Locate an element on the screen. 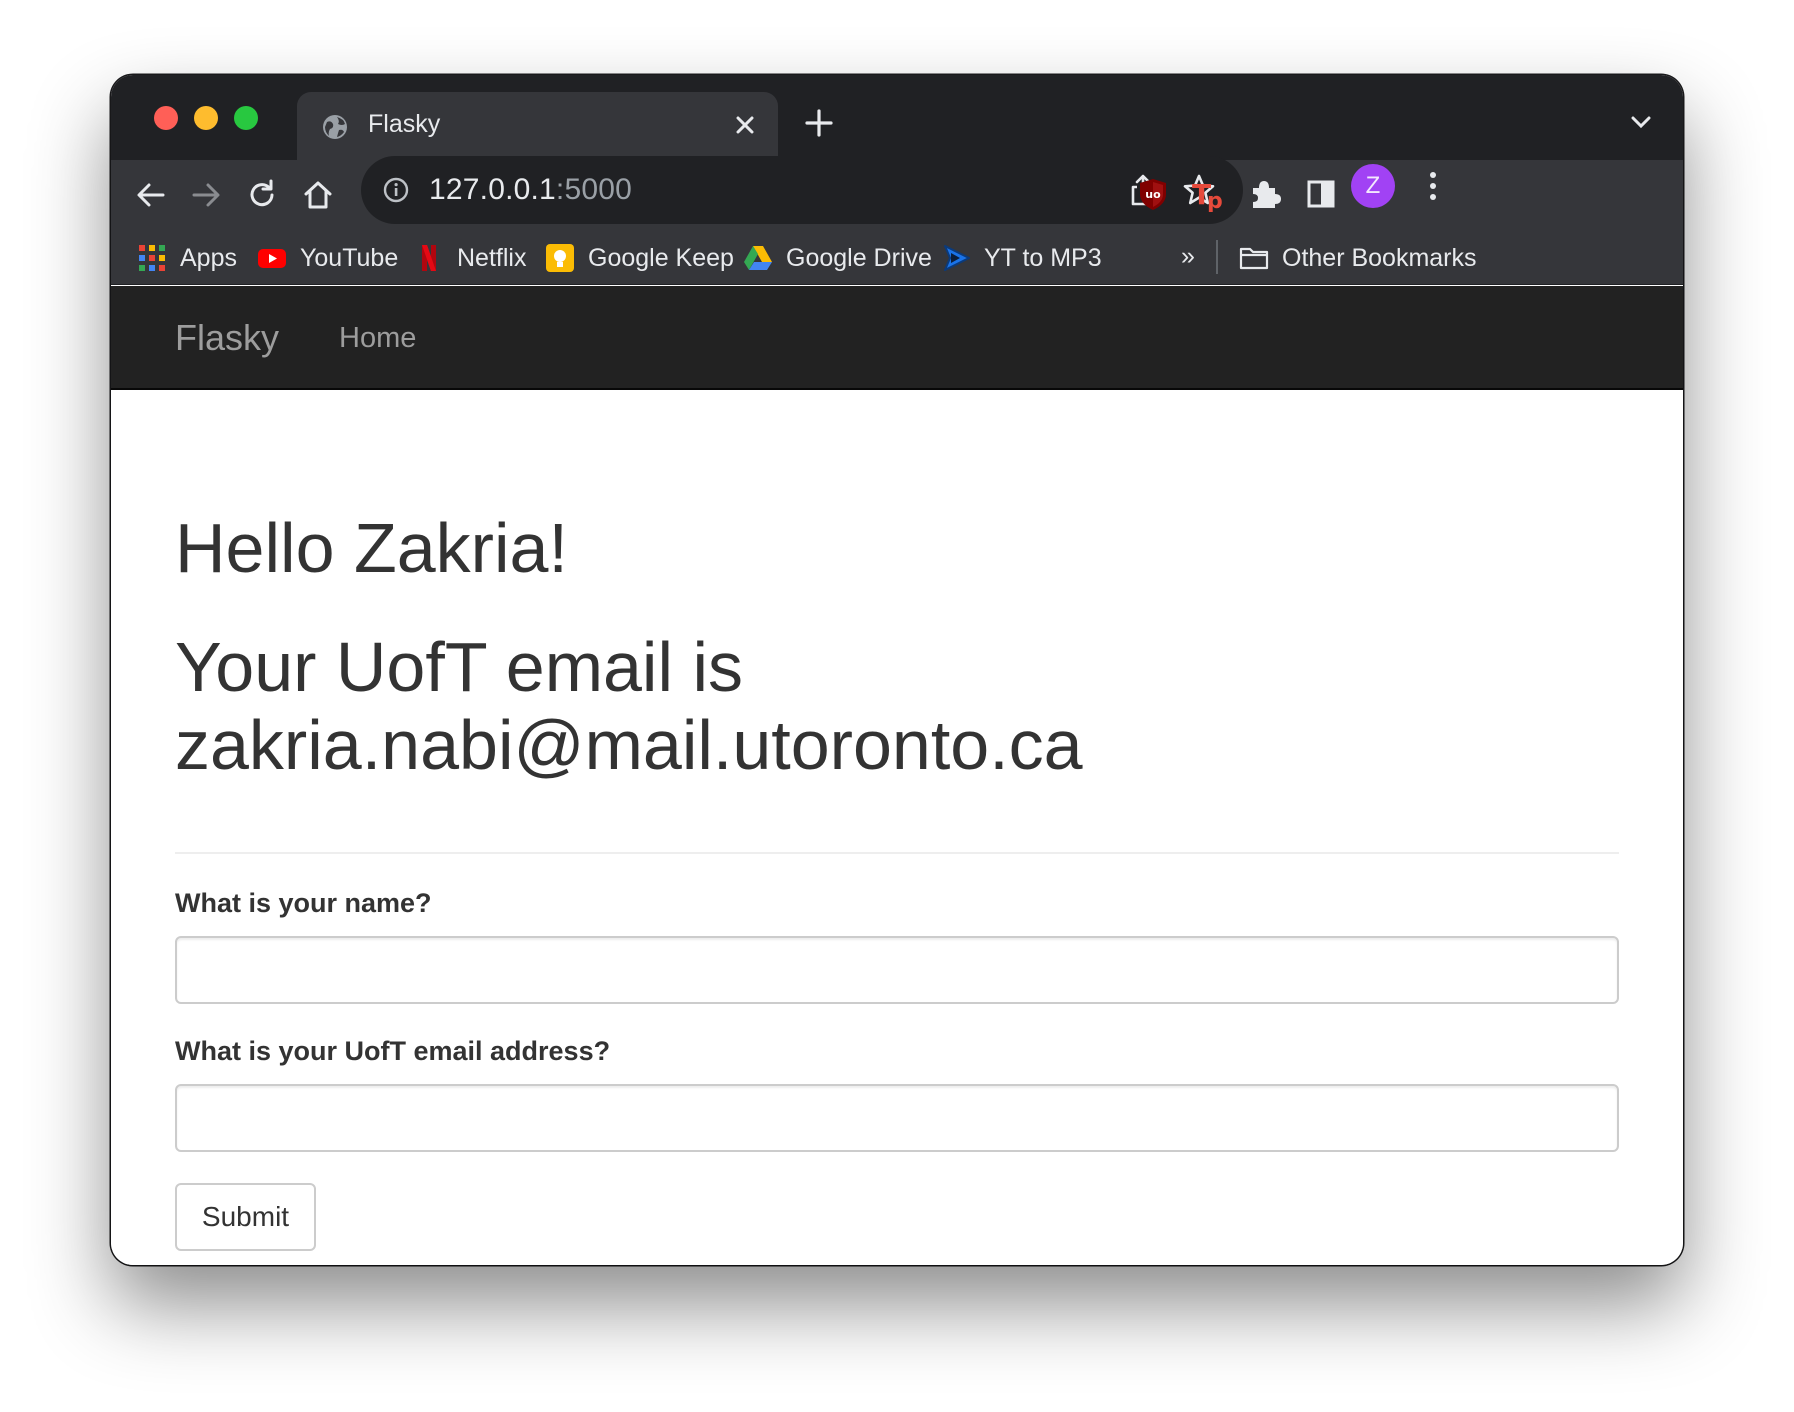  greeting-heading: Hello Zakria! is located at coordinates (371, 548).